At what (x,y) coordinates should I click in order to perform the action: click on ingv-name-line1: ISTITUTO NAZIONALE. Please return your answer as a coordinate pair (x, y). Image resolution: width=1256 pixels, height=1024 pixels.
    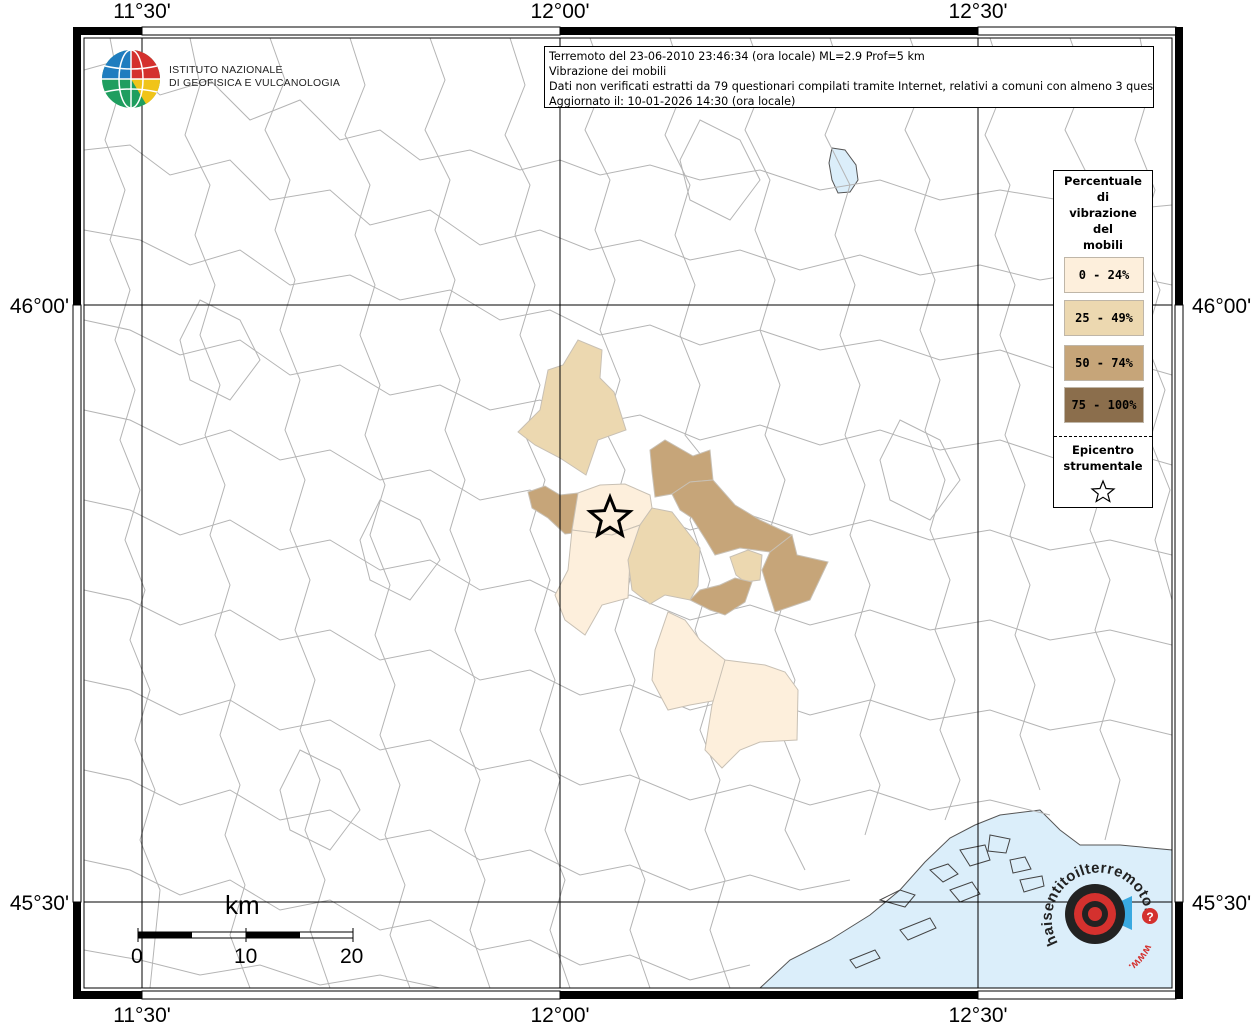
    Looking at the image, I should click on (226, 70).